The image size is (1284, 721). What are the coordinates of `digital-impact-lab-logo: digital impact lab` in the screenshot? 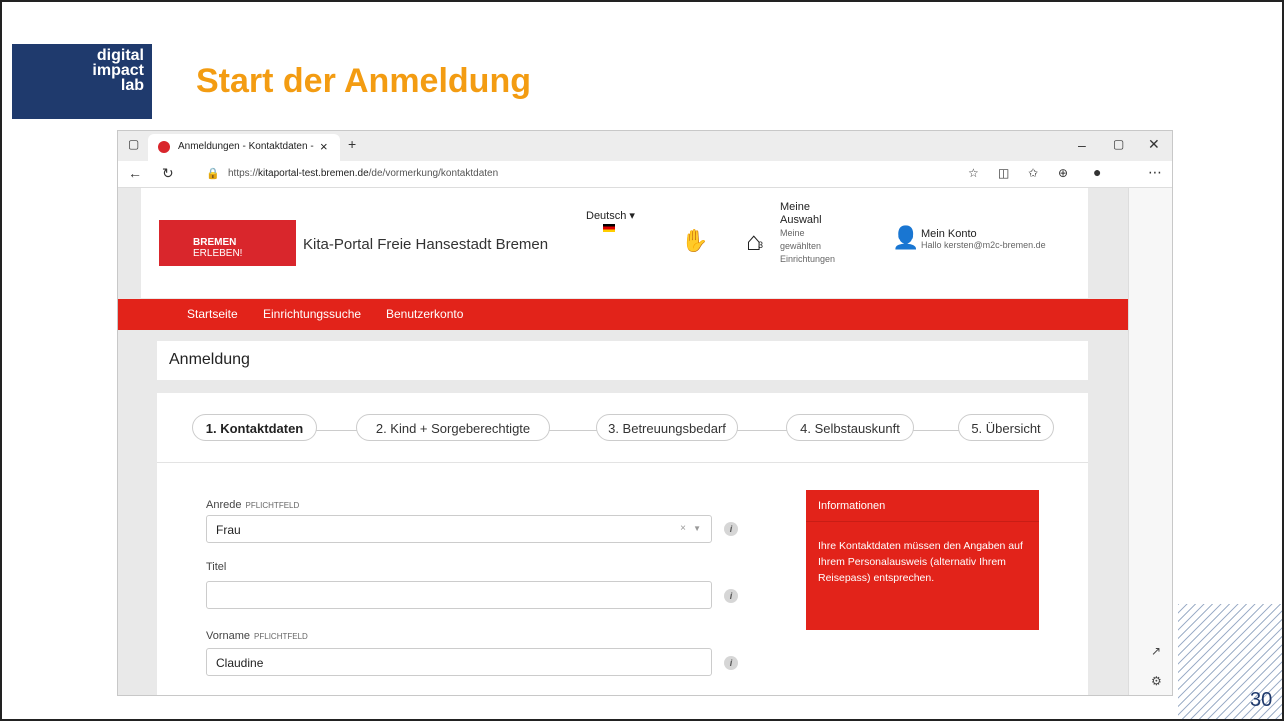 It's located at (82, 81).